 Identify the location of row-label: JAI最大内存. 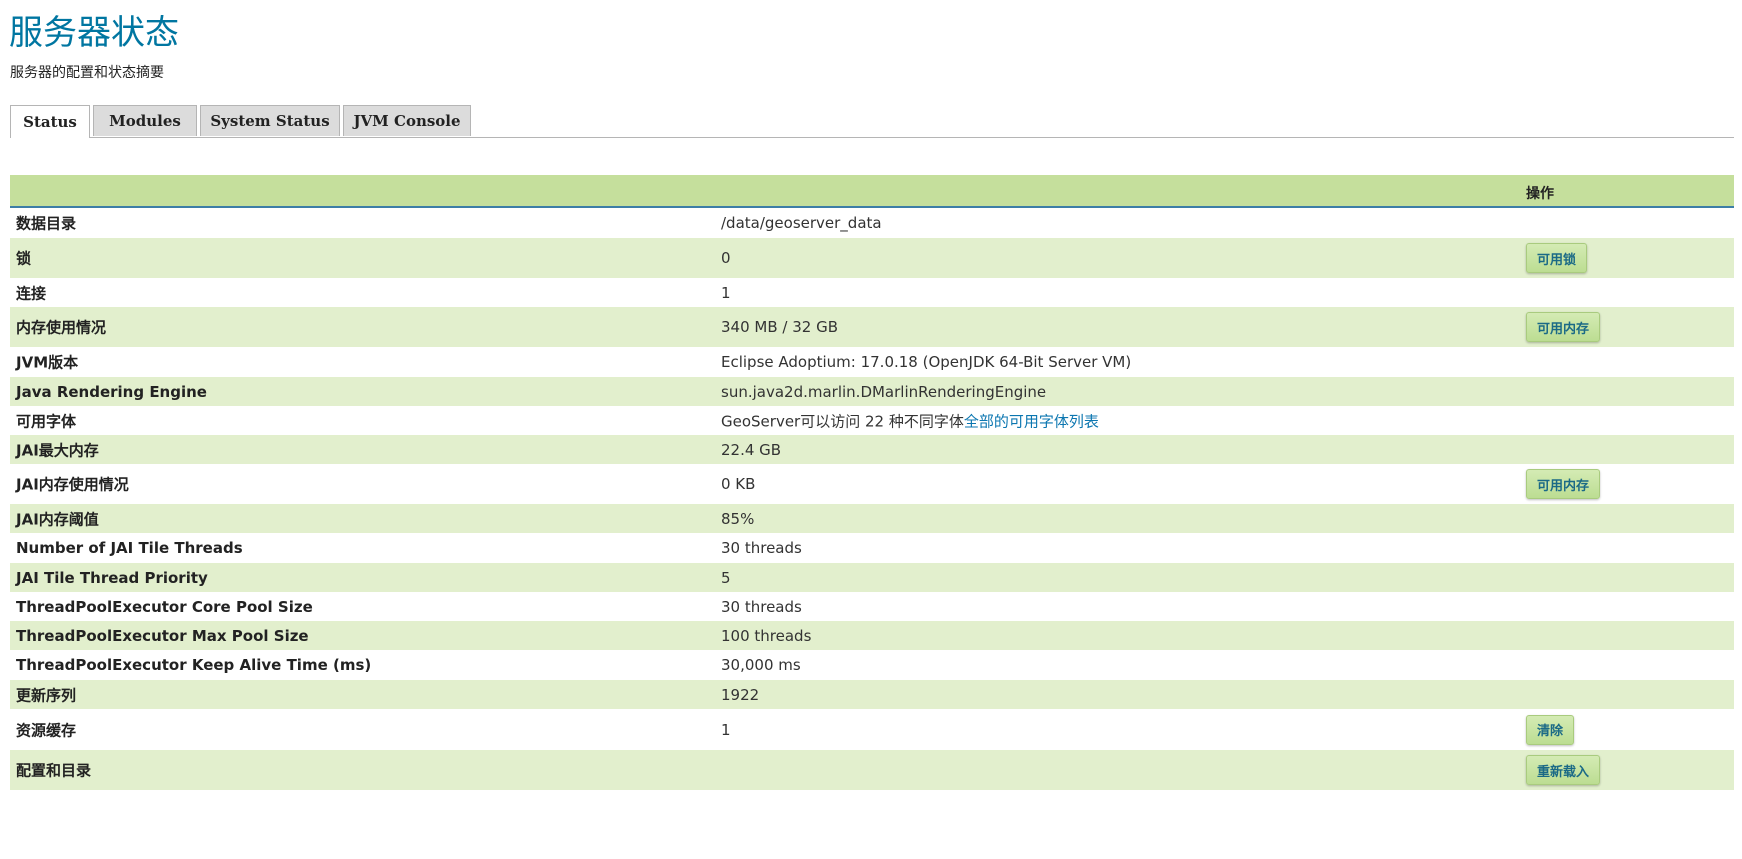
(57, 450).